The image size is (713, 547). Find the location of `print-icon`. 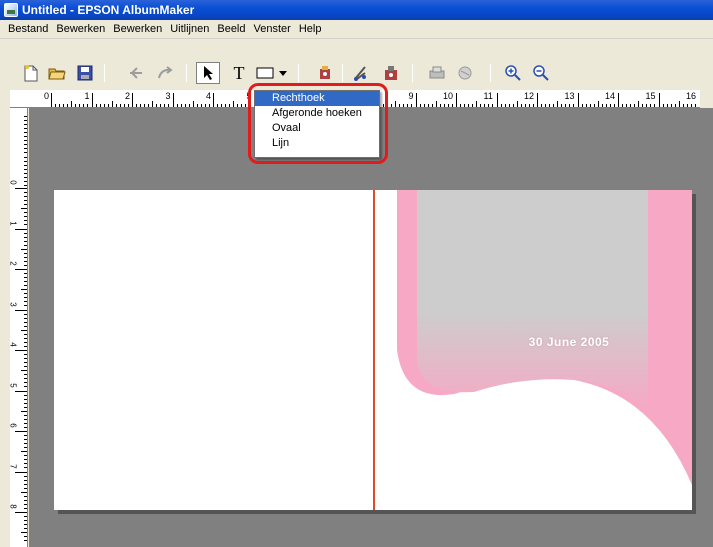

print-icon is located at coordinates (437, 73).